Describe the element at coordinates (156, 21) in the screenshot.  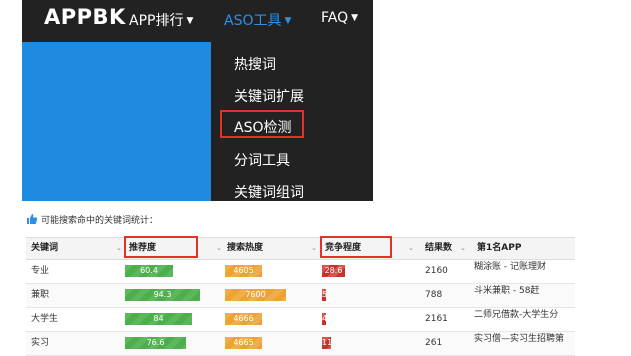
I see `nav-app-ranking-label: APP排行` at that location.